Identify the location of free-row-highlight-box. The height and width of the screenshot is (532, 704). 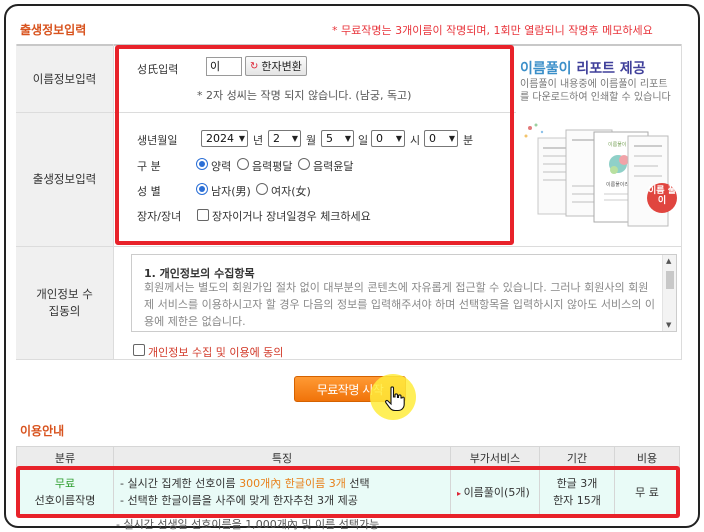
(348, 492).